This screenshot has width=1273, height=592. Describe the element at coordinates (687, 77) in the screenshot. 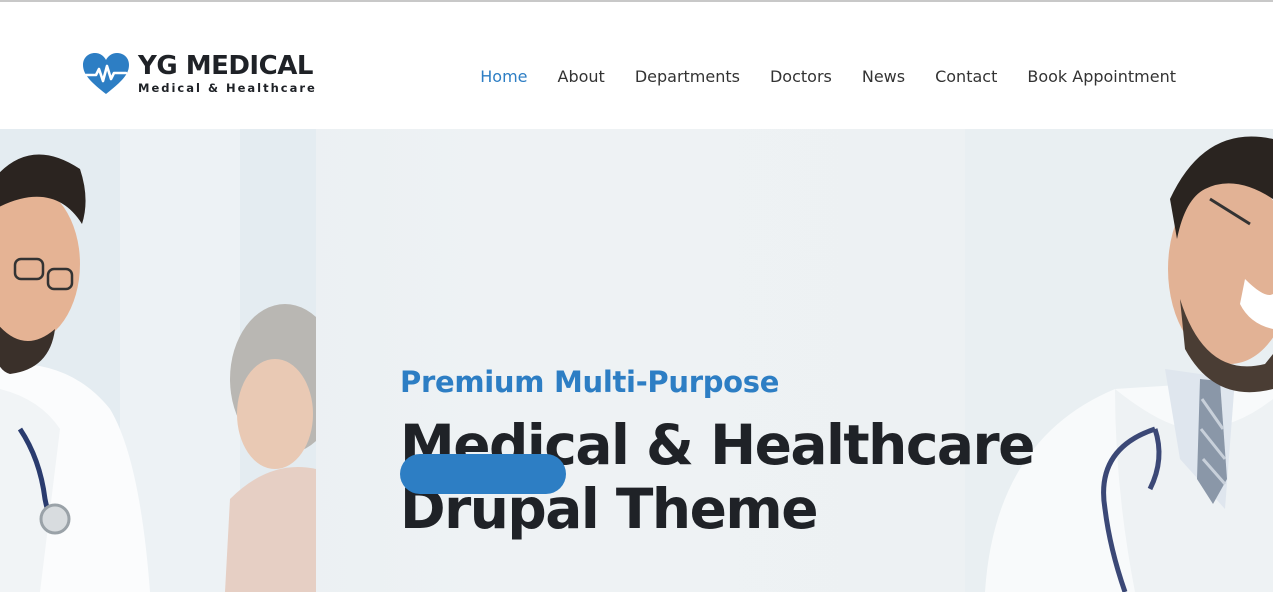

I see `nav-departments: Departments` at that location.